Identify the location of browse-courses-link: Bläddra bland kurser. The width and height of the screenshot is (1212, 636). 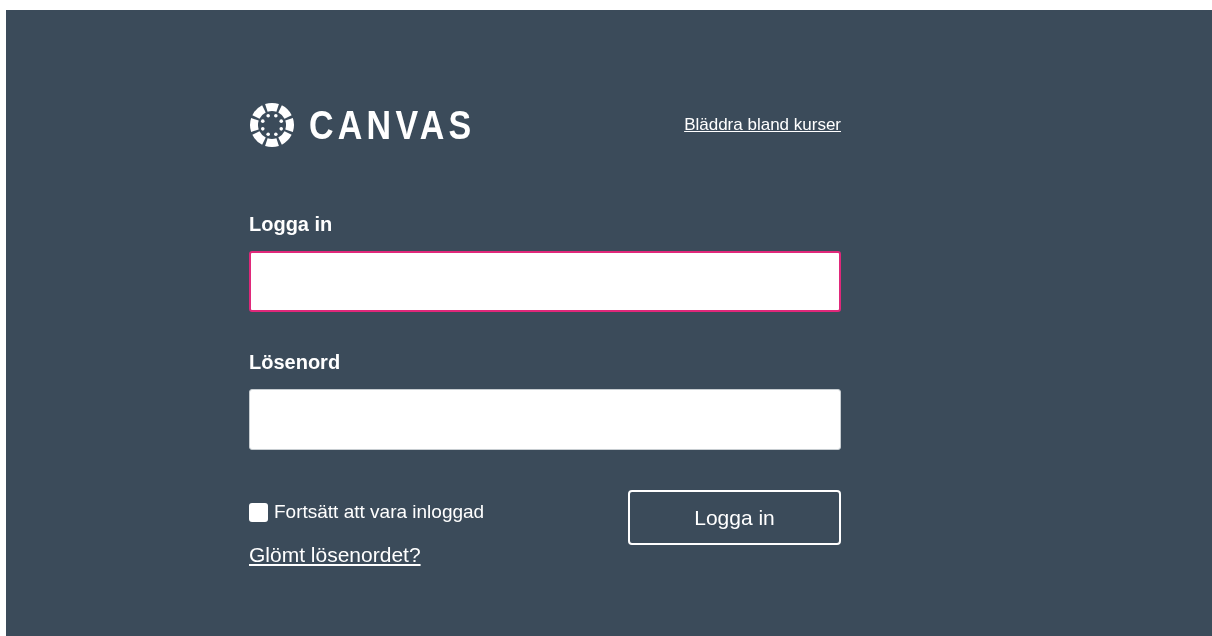
(762, 125).